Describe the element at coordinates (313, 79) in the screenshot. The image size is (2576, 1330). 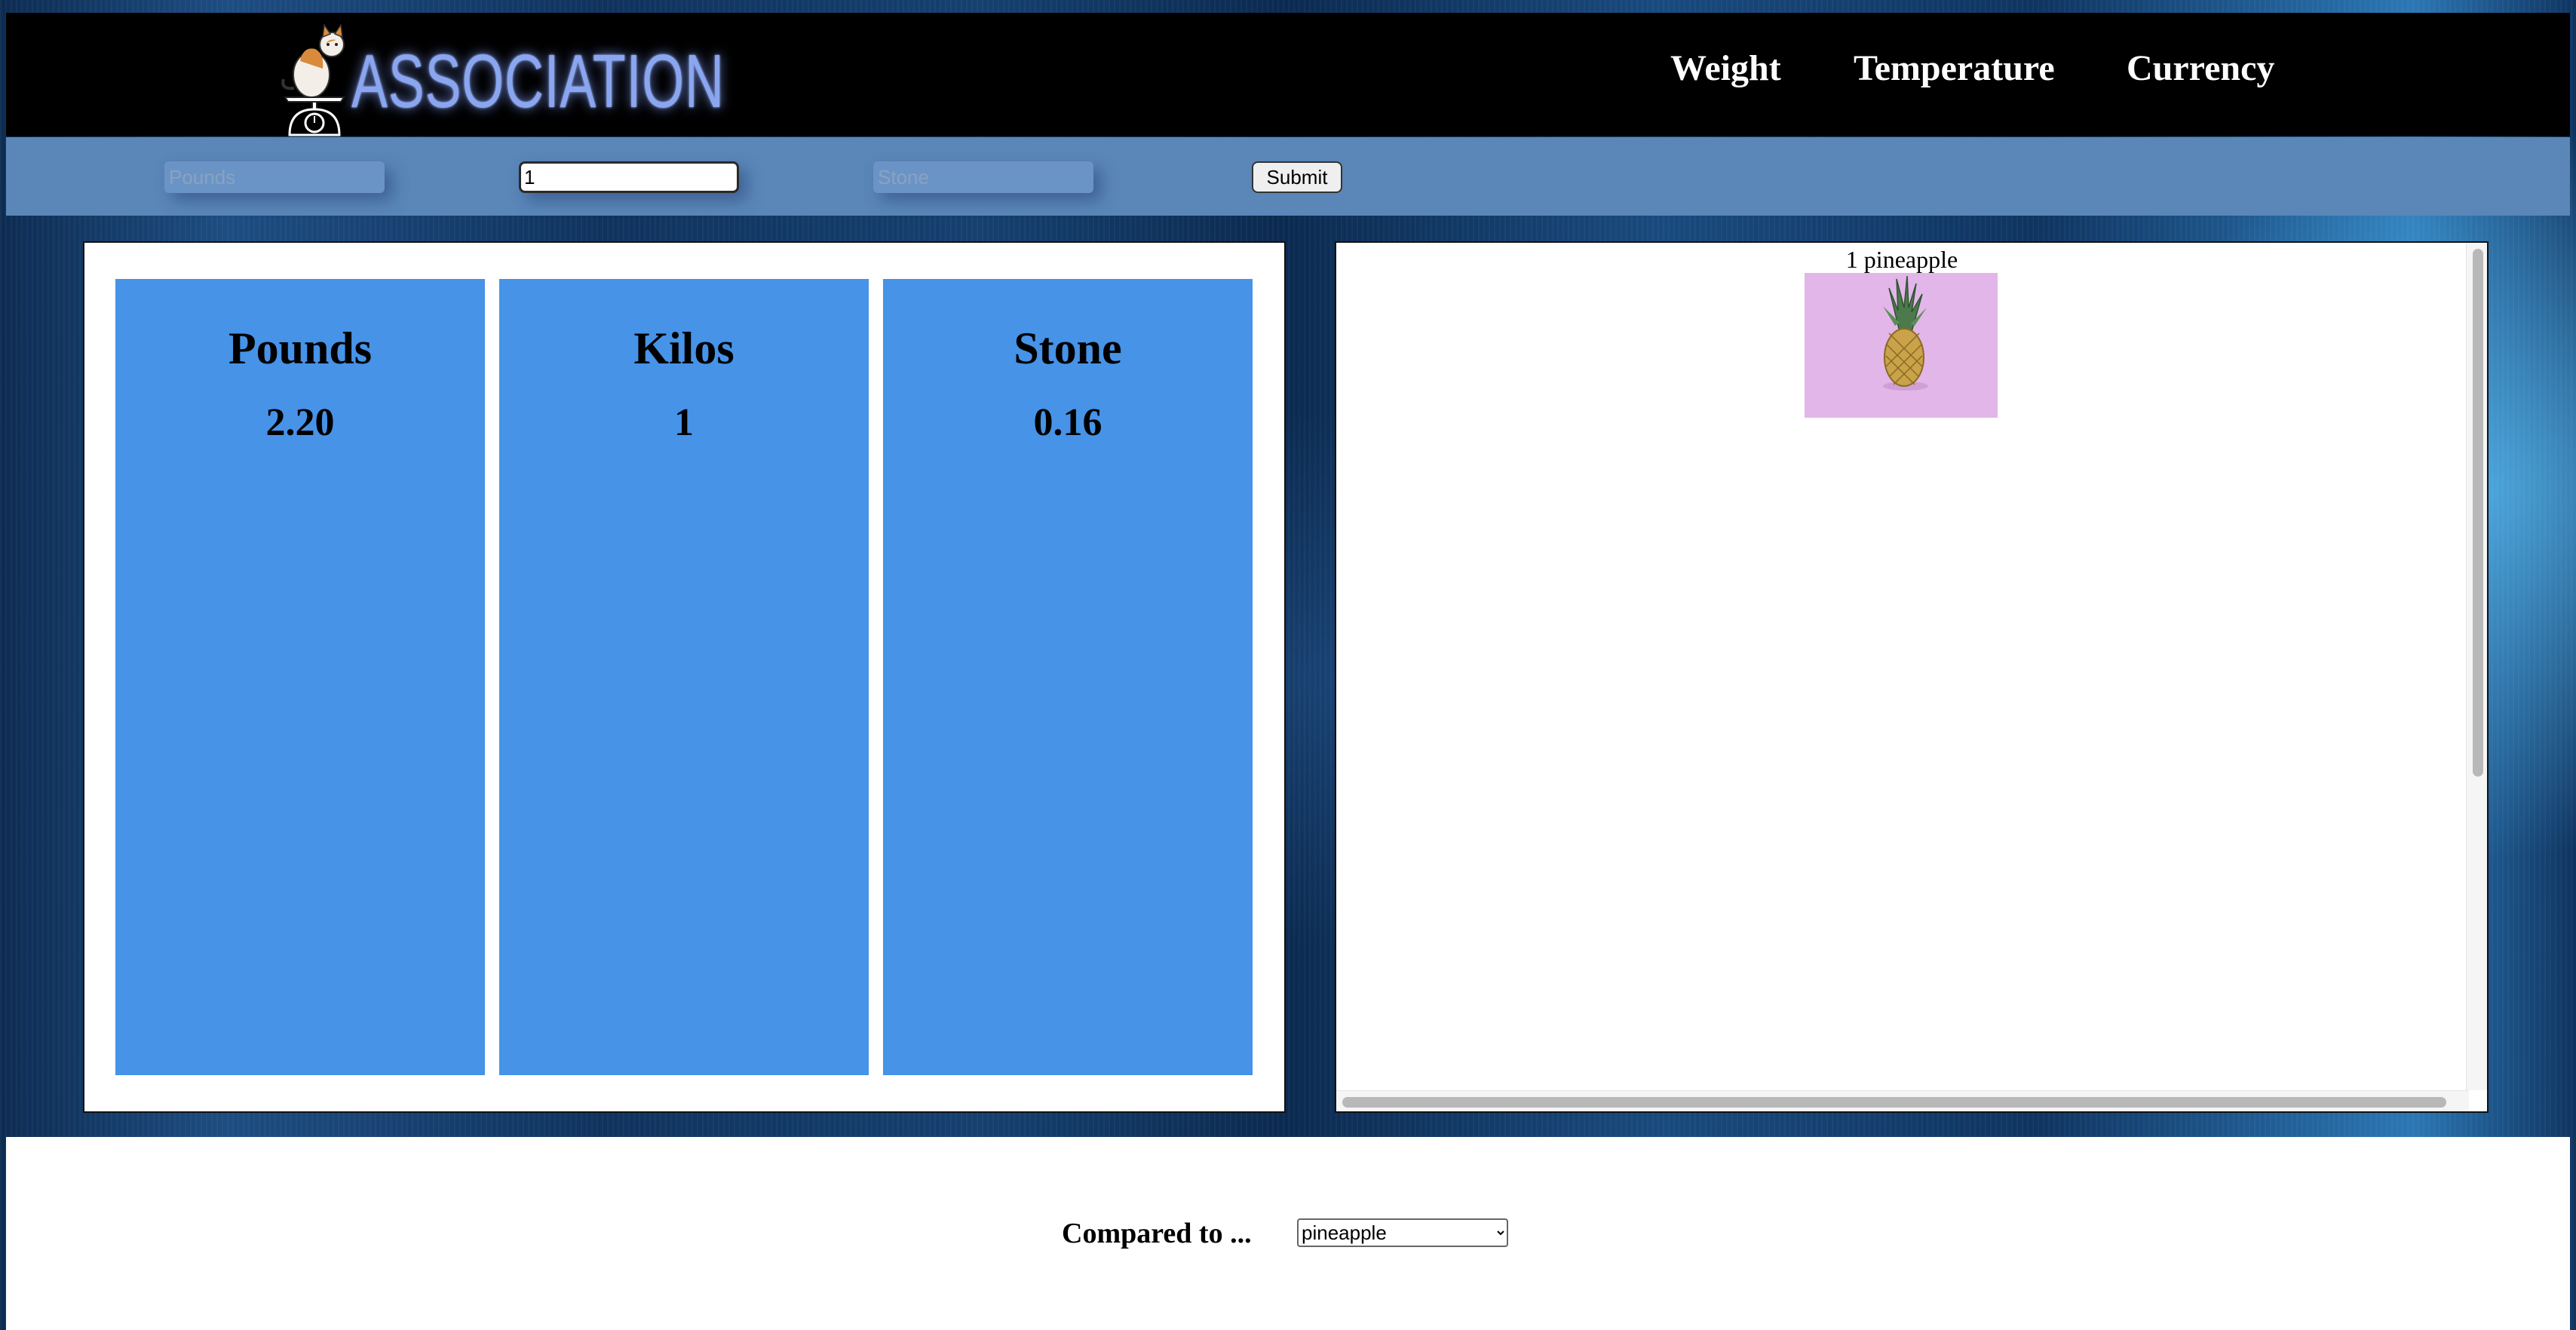
I see `cat-on-scale-icon` at that location.